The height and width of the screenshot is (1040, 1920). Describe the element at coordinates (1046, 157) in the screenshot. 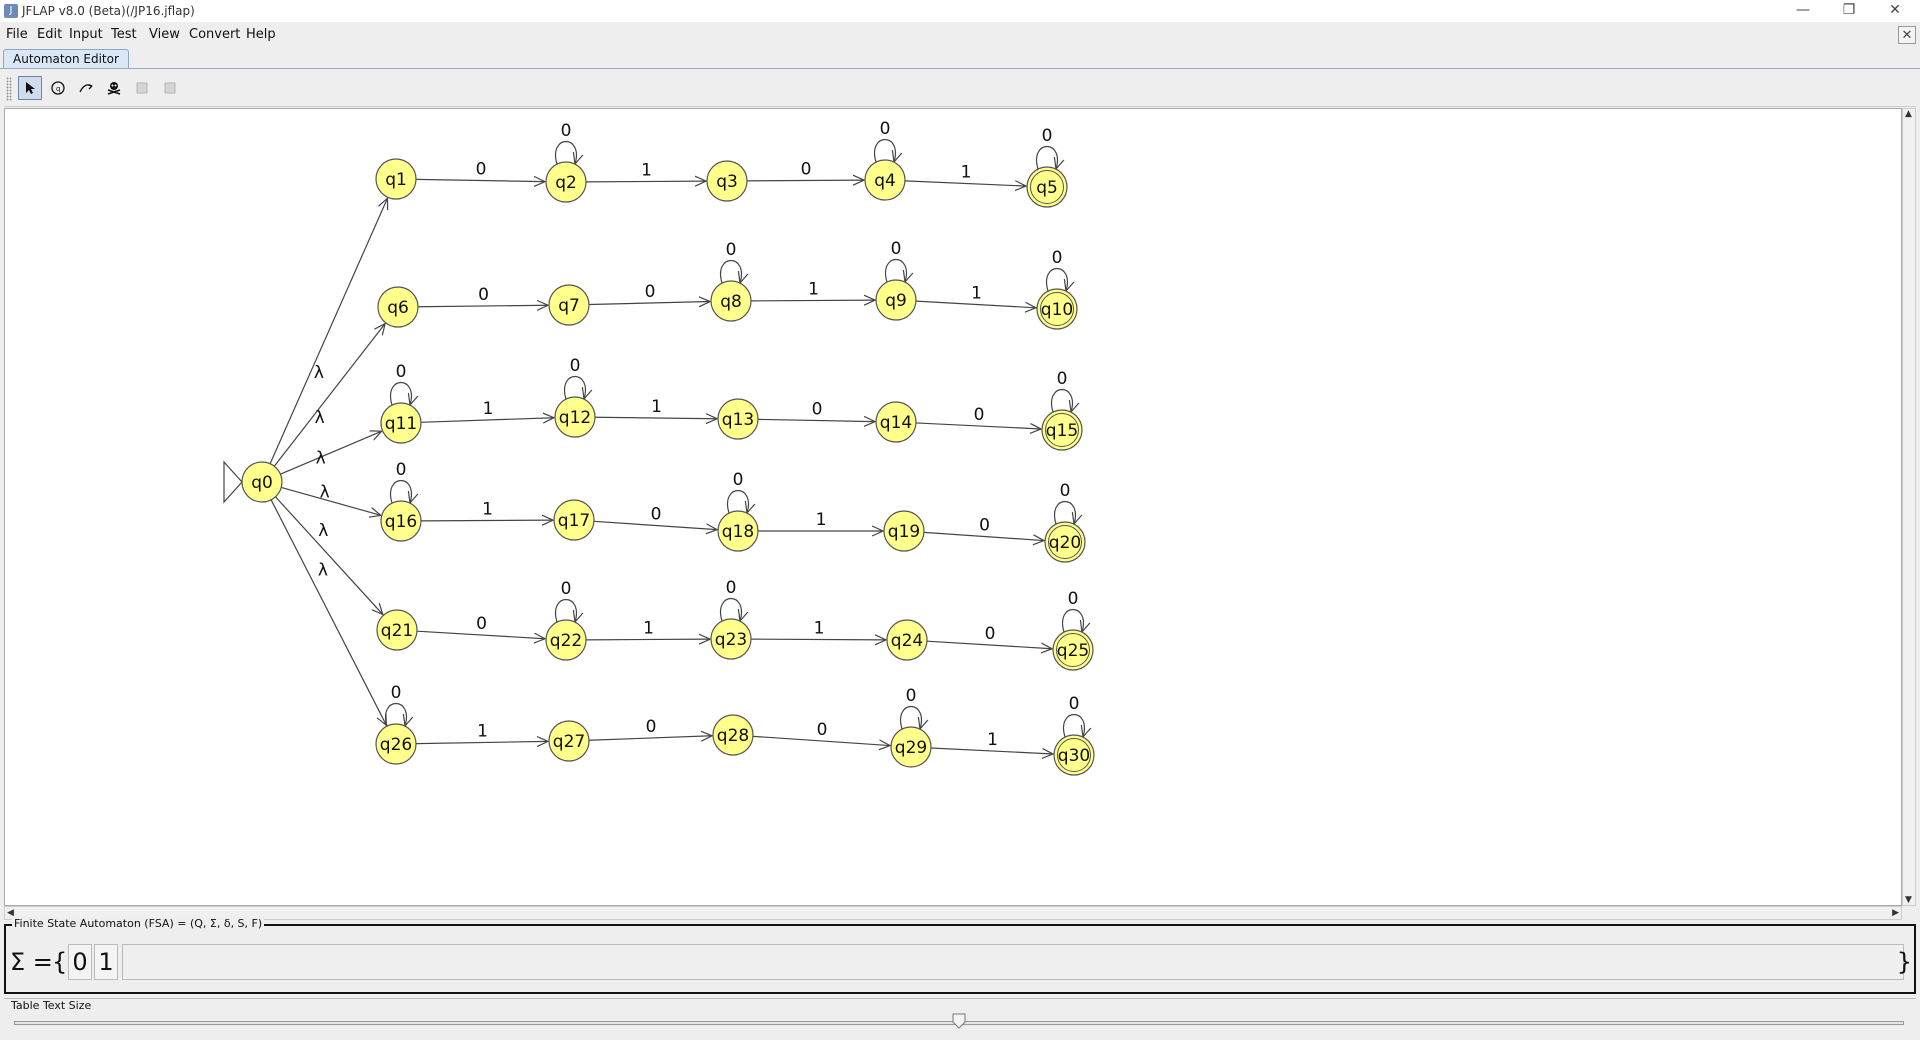

I see `loop-transition-q5` at that location.